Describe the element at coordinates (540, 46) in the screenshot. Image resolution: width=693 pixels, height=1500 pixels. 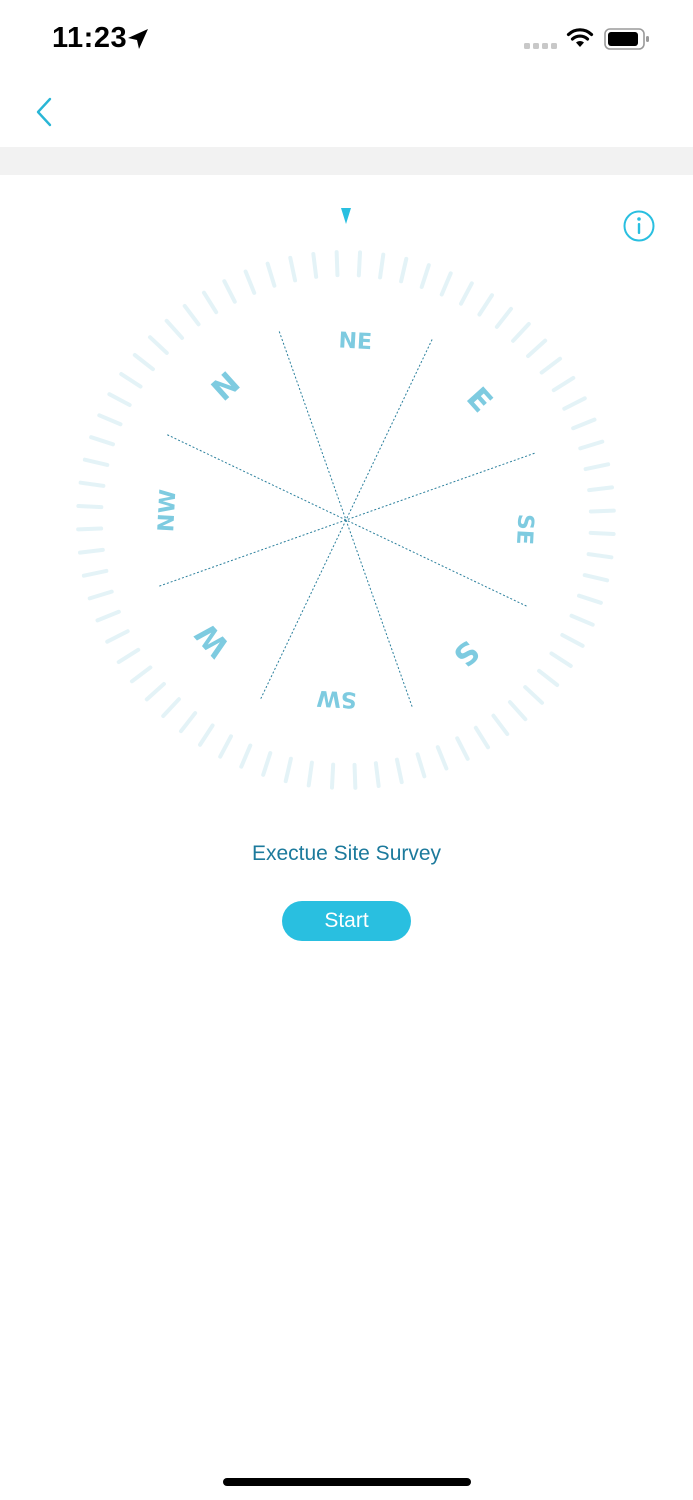
I see `cellular-signal-icon` at that location.